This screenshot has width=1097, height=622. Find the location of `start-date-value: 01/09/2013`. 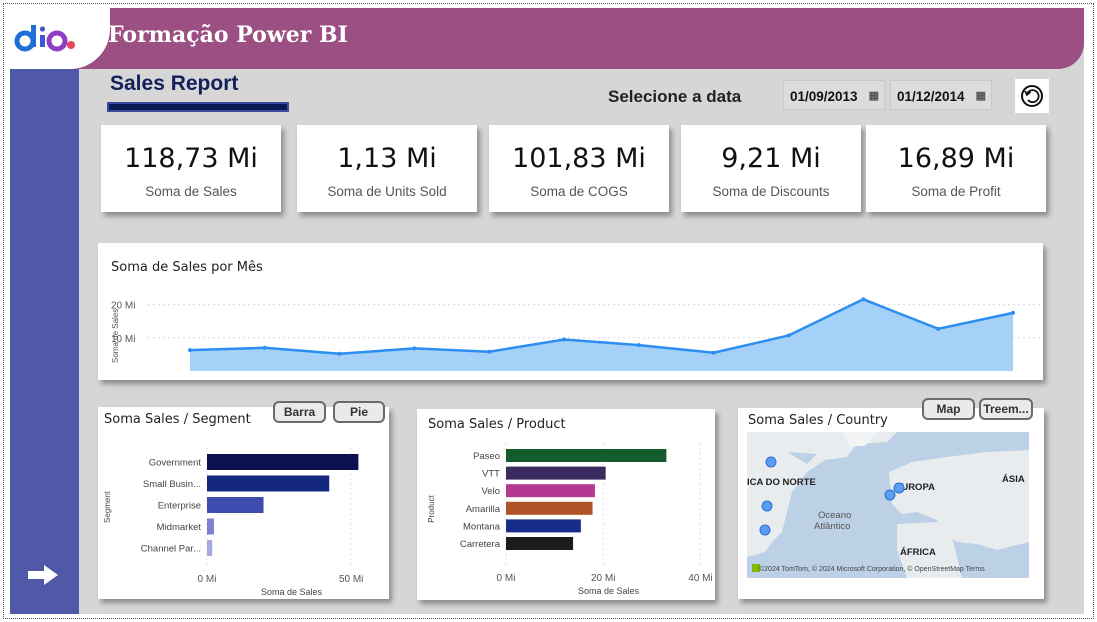

start-date-value: 01/09/2013 is located at coordinates (824, 96).